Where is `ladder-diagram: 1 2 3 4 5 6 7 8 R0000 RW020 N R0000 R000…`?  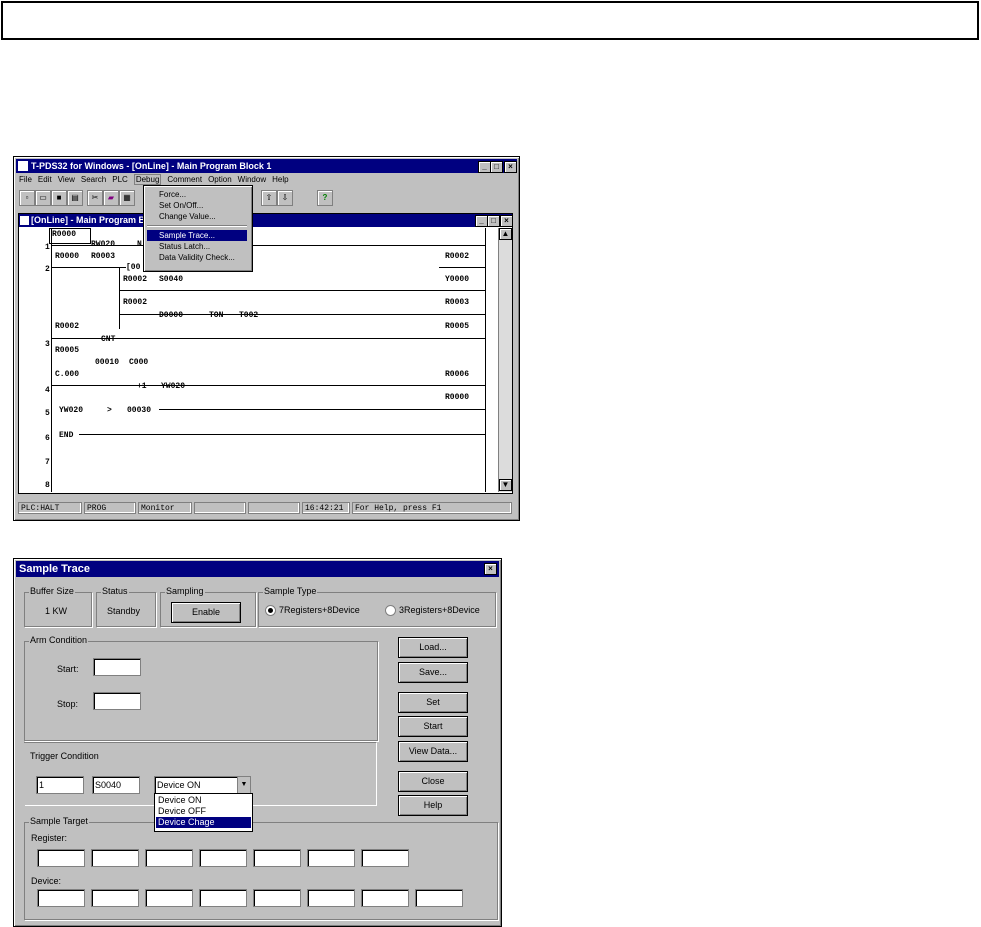 ladder-diagram: 1 2 3 4 5 6 7 8 R0000 RW020 N R0000 R000… is located at coordinates (258, 360).